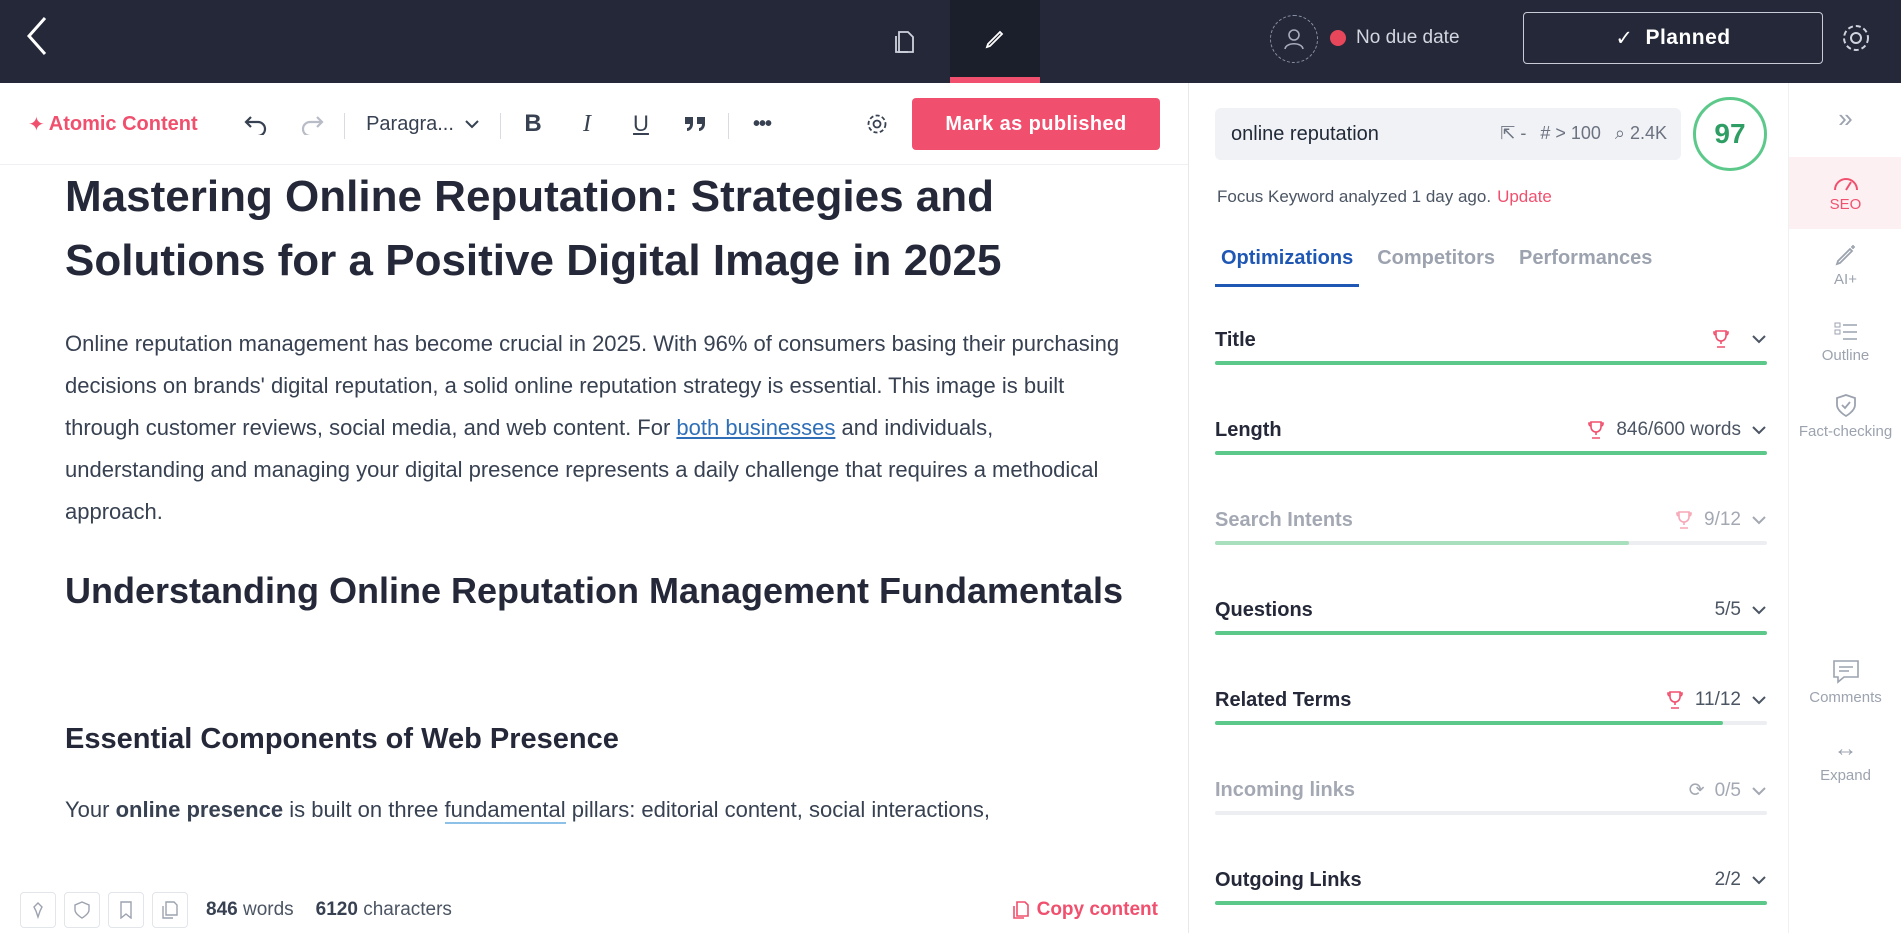  Describe the element at coordinates (1283, 700) in the screenshot. I see `optimization-label: Related Terms` at that location.